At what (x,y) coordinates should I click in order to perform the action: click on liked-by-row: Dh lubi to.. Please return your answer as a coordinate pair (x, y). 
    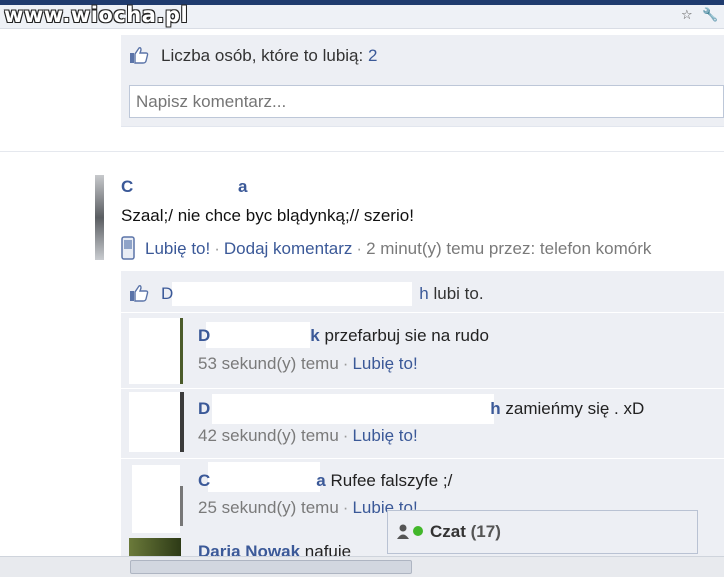
    Looking at the image, I should click on (322, 293).